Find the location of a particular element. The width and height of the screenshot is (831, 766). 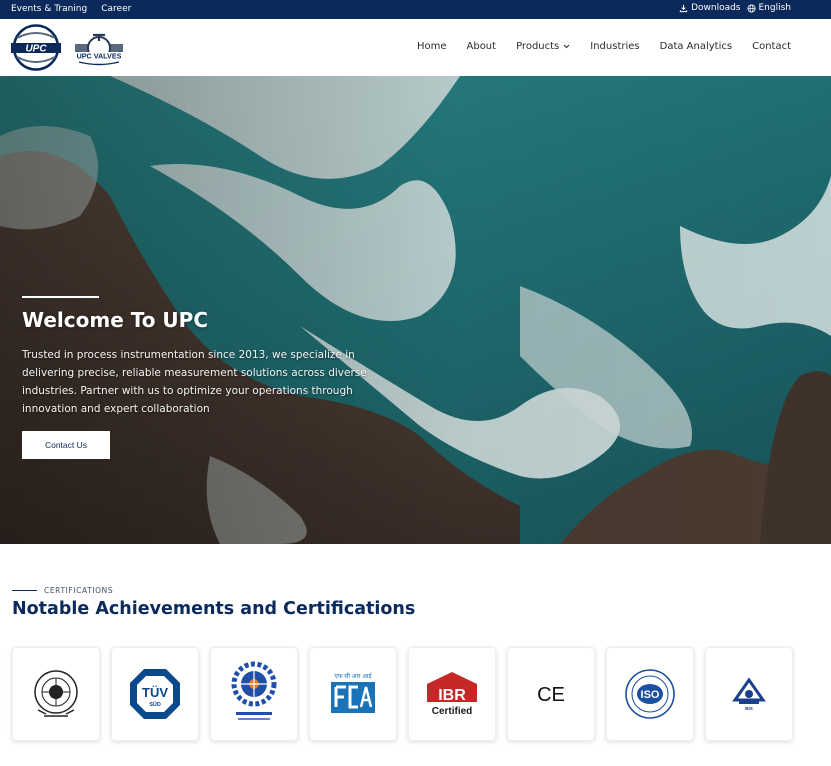

ce-text: CE is located at coordinates (551, 695).